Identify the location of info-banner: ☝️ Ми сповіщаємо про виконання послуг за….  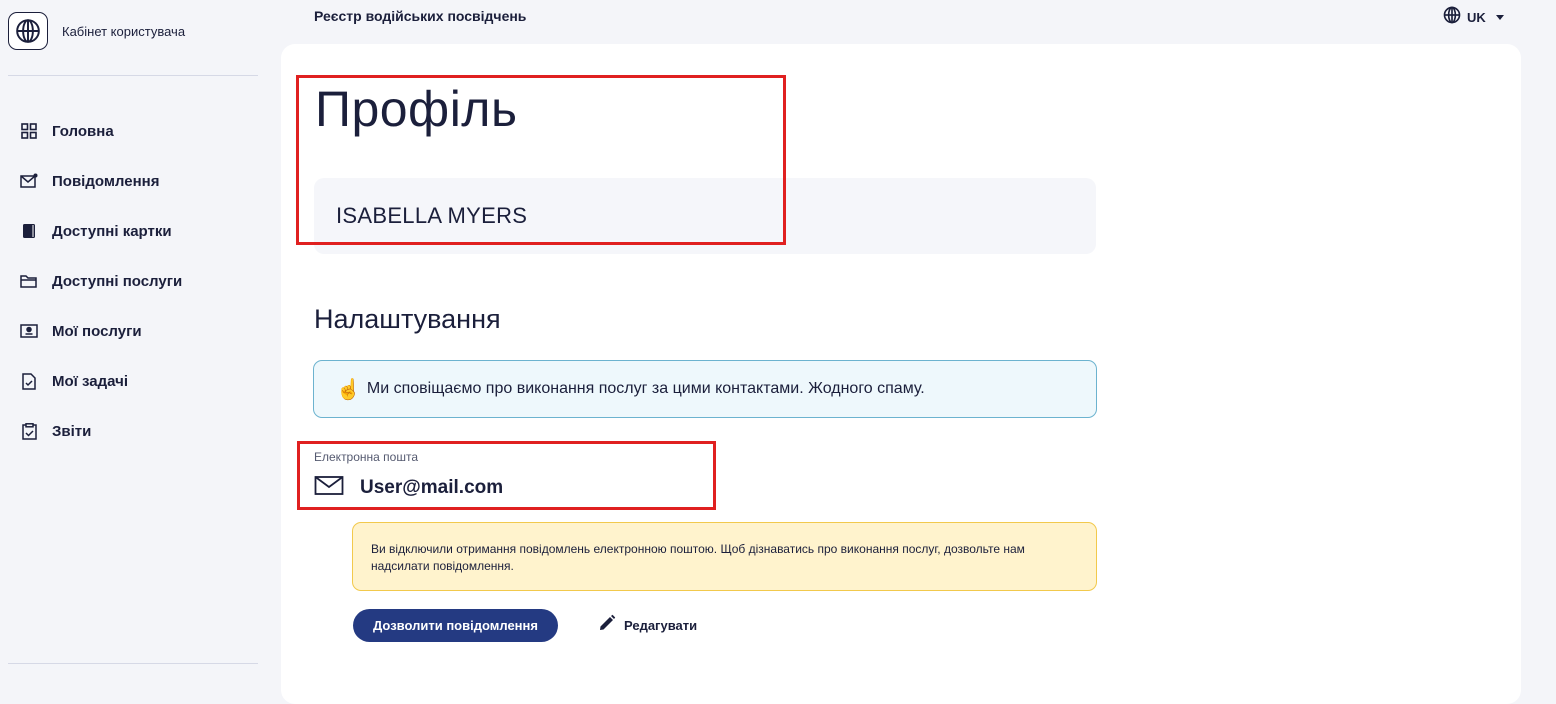
(705, 389).